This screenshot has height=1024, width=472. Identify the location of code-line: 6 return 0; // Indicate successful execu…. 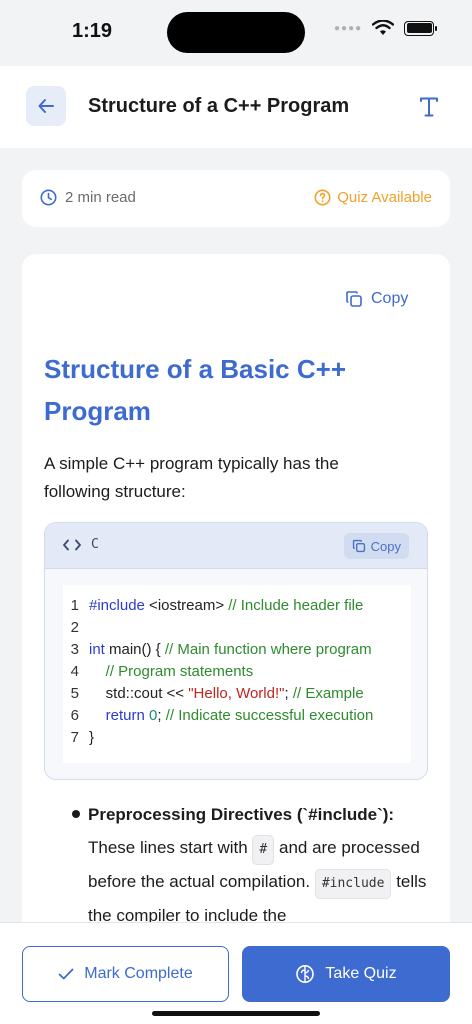
(237, 716).